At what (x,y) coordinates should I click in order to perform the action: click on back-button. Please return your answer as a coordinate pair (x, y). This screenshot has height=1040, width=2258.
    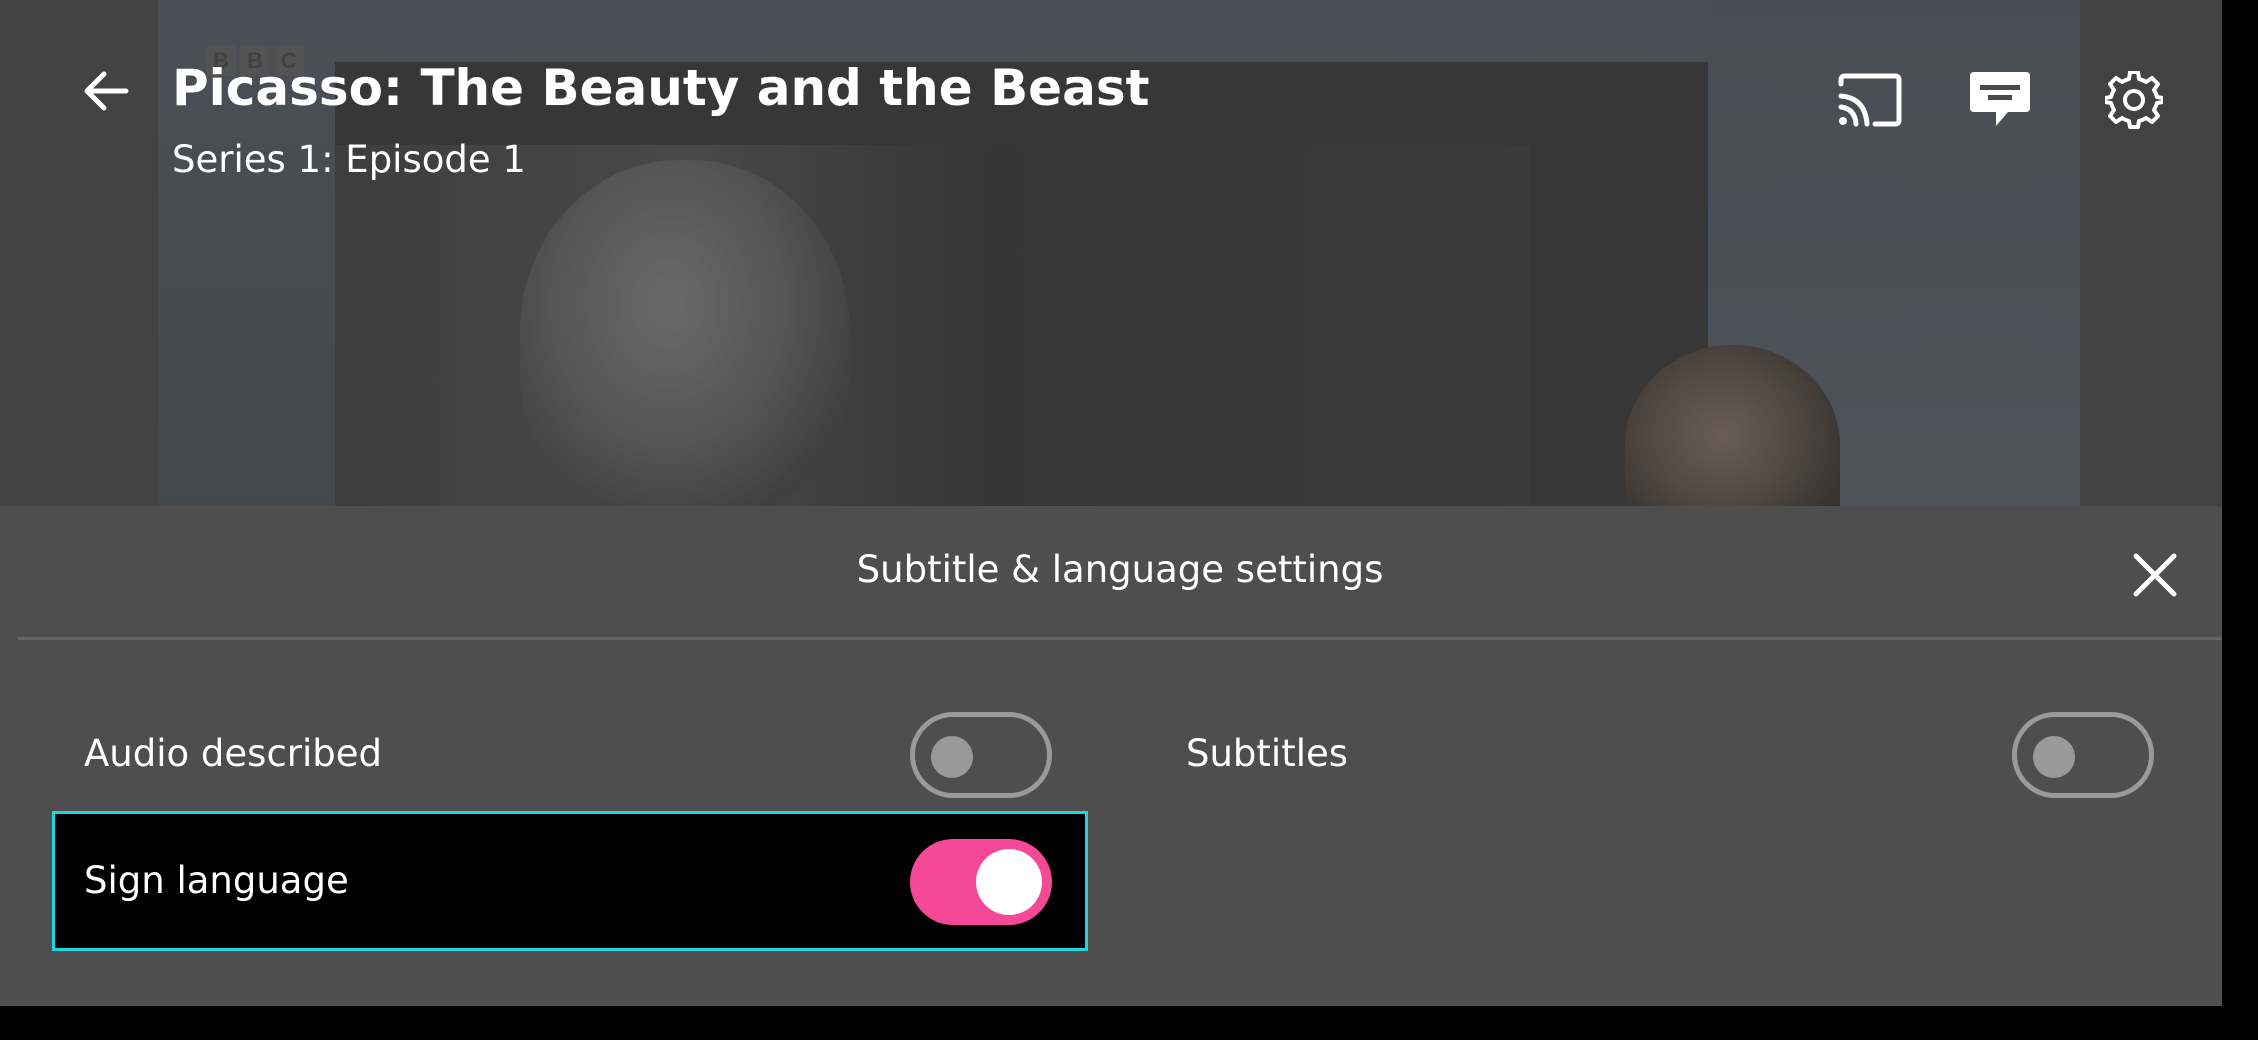
    Looking at the image, I should click on (106, 91).